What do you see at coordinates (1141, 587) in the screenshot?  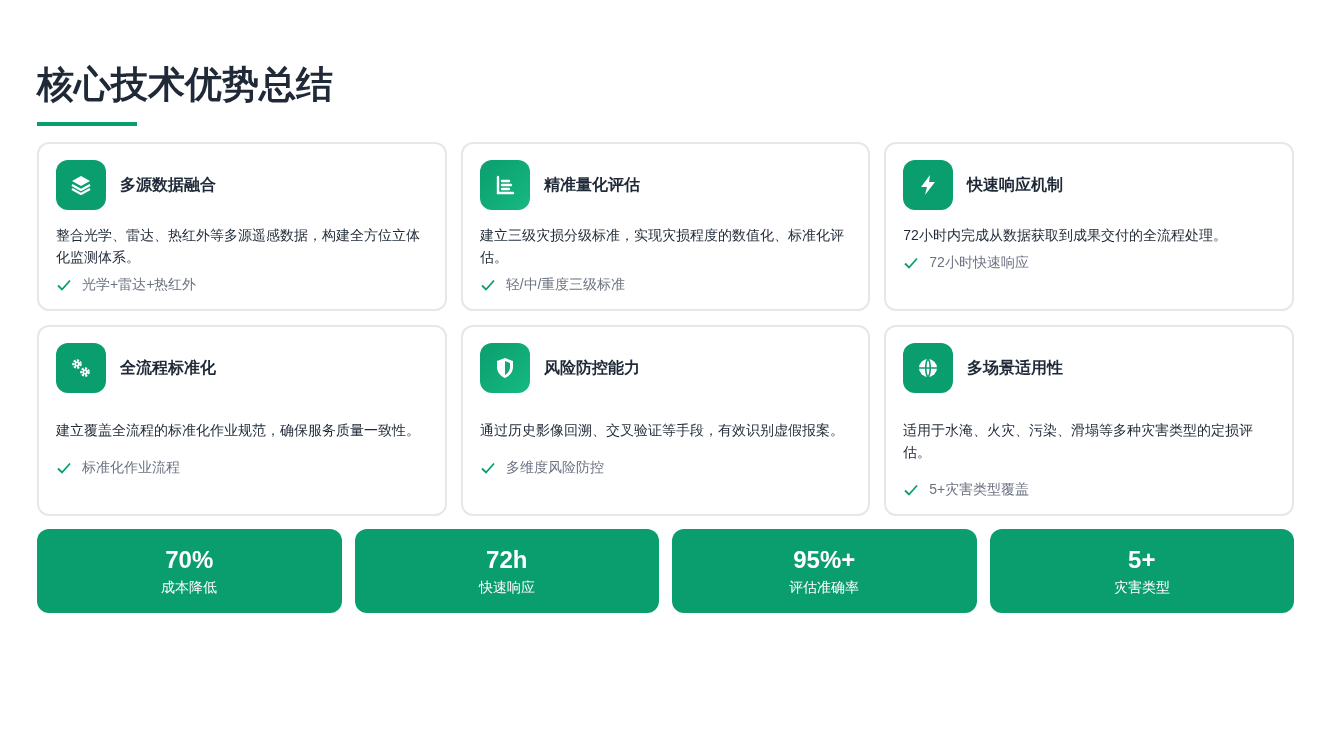 I see `stat-label: 灾害类型` at bounding box center [1141, 587].